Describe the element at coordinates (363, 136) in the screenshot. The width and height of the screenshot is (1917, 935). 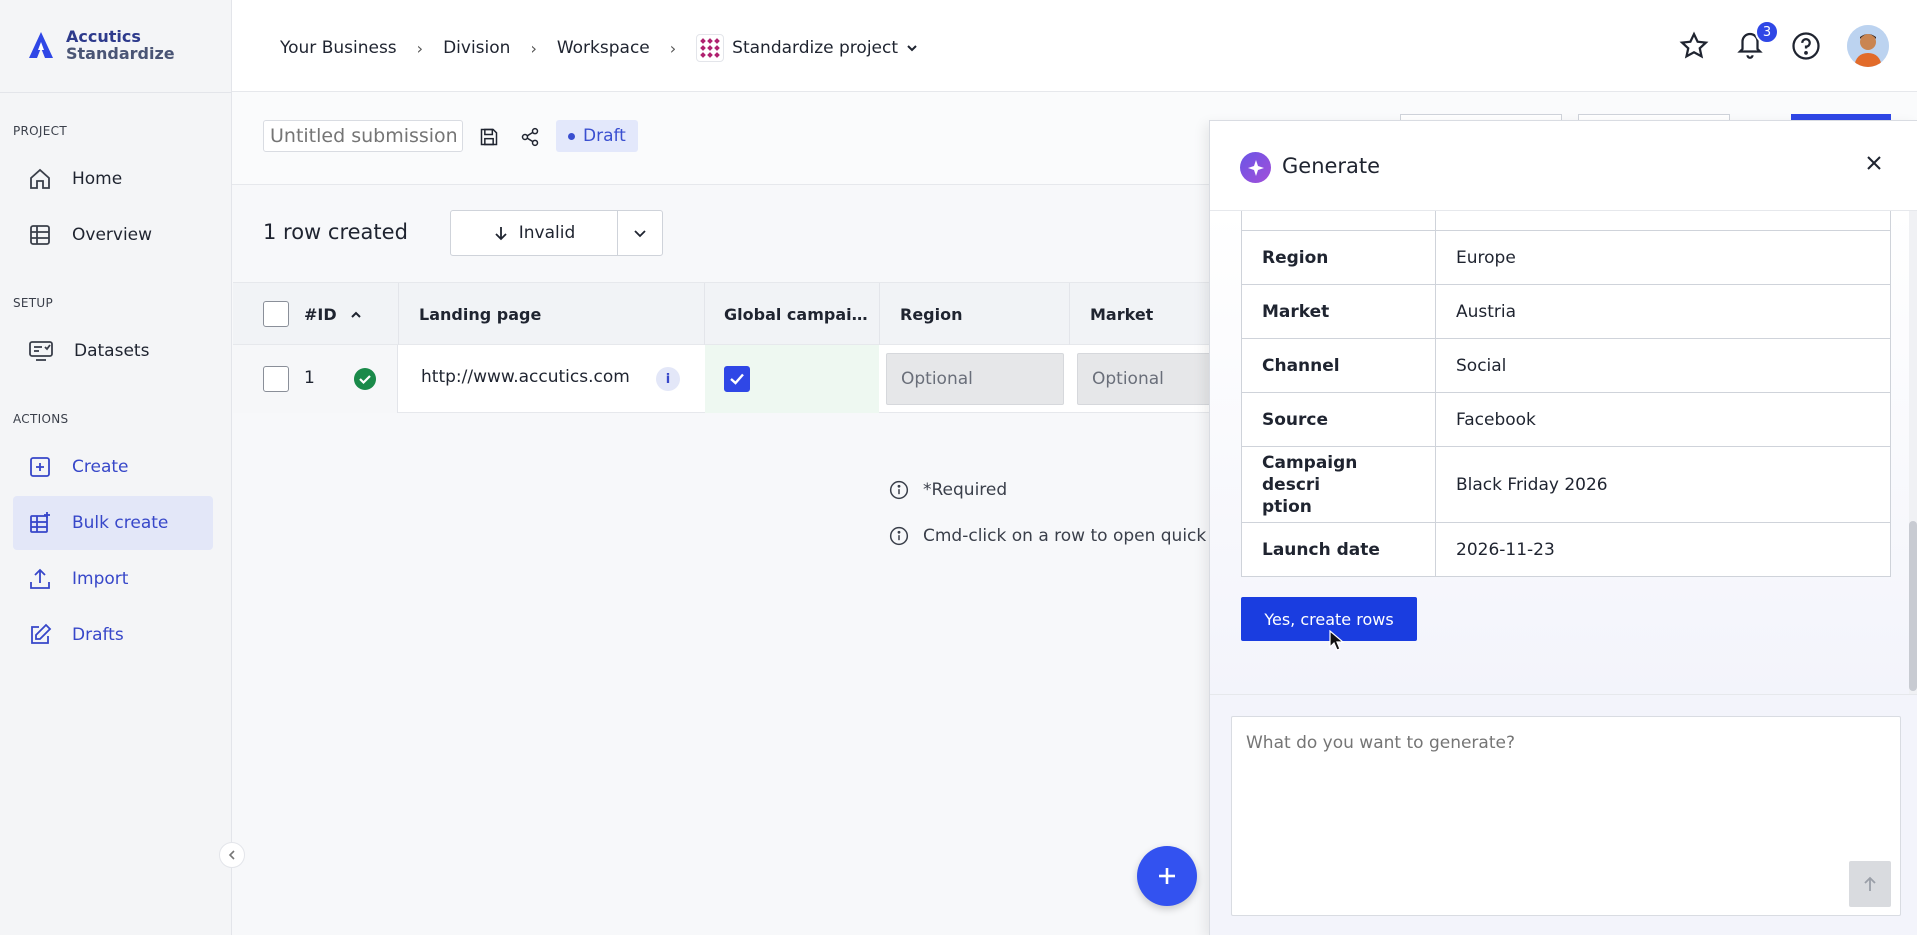
I see `submission-title-input` at that location.